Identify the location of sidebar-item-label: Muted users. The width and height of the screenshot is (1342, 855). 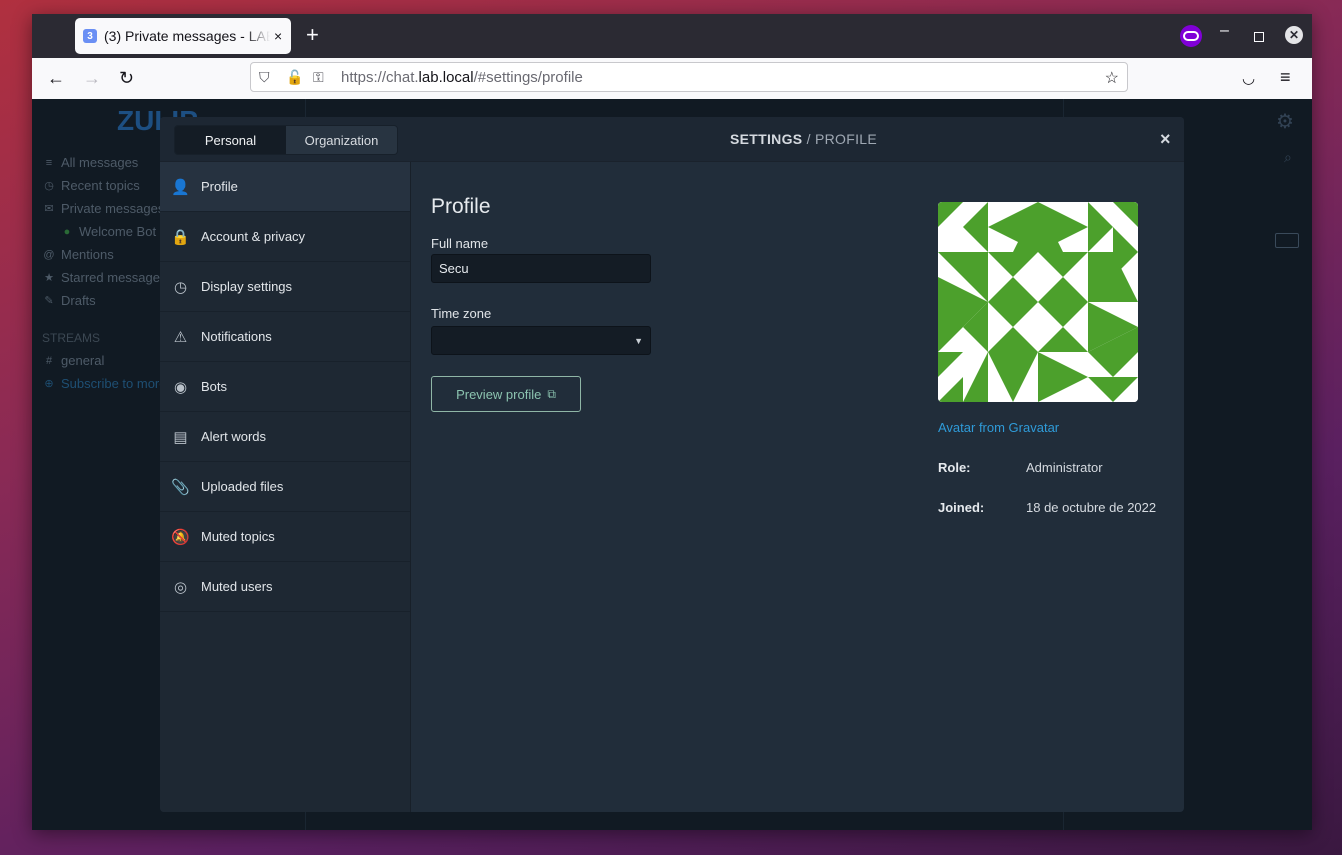
(237, 586).